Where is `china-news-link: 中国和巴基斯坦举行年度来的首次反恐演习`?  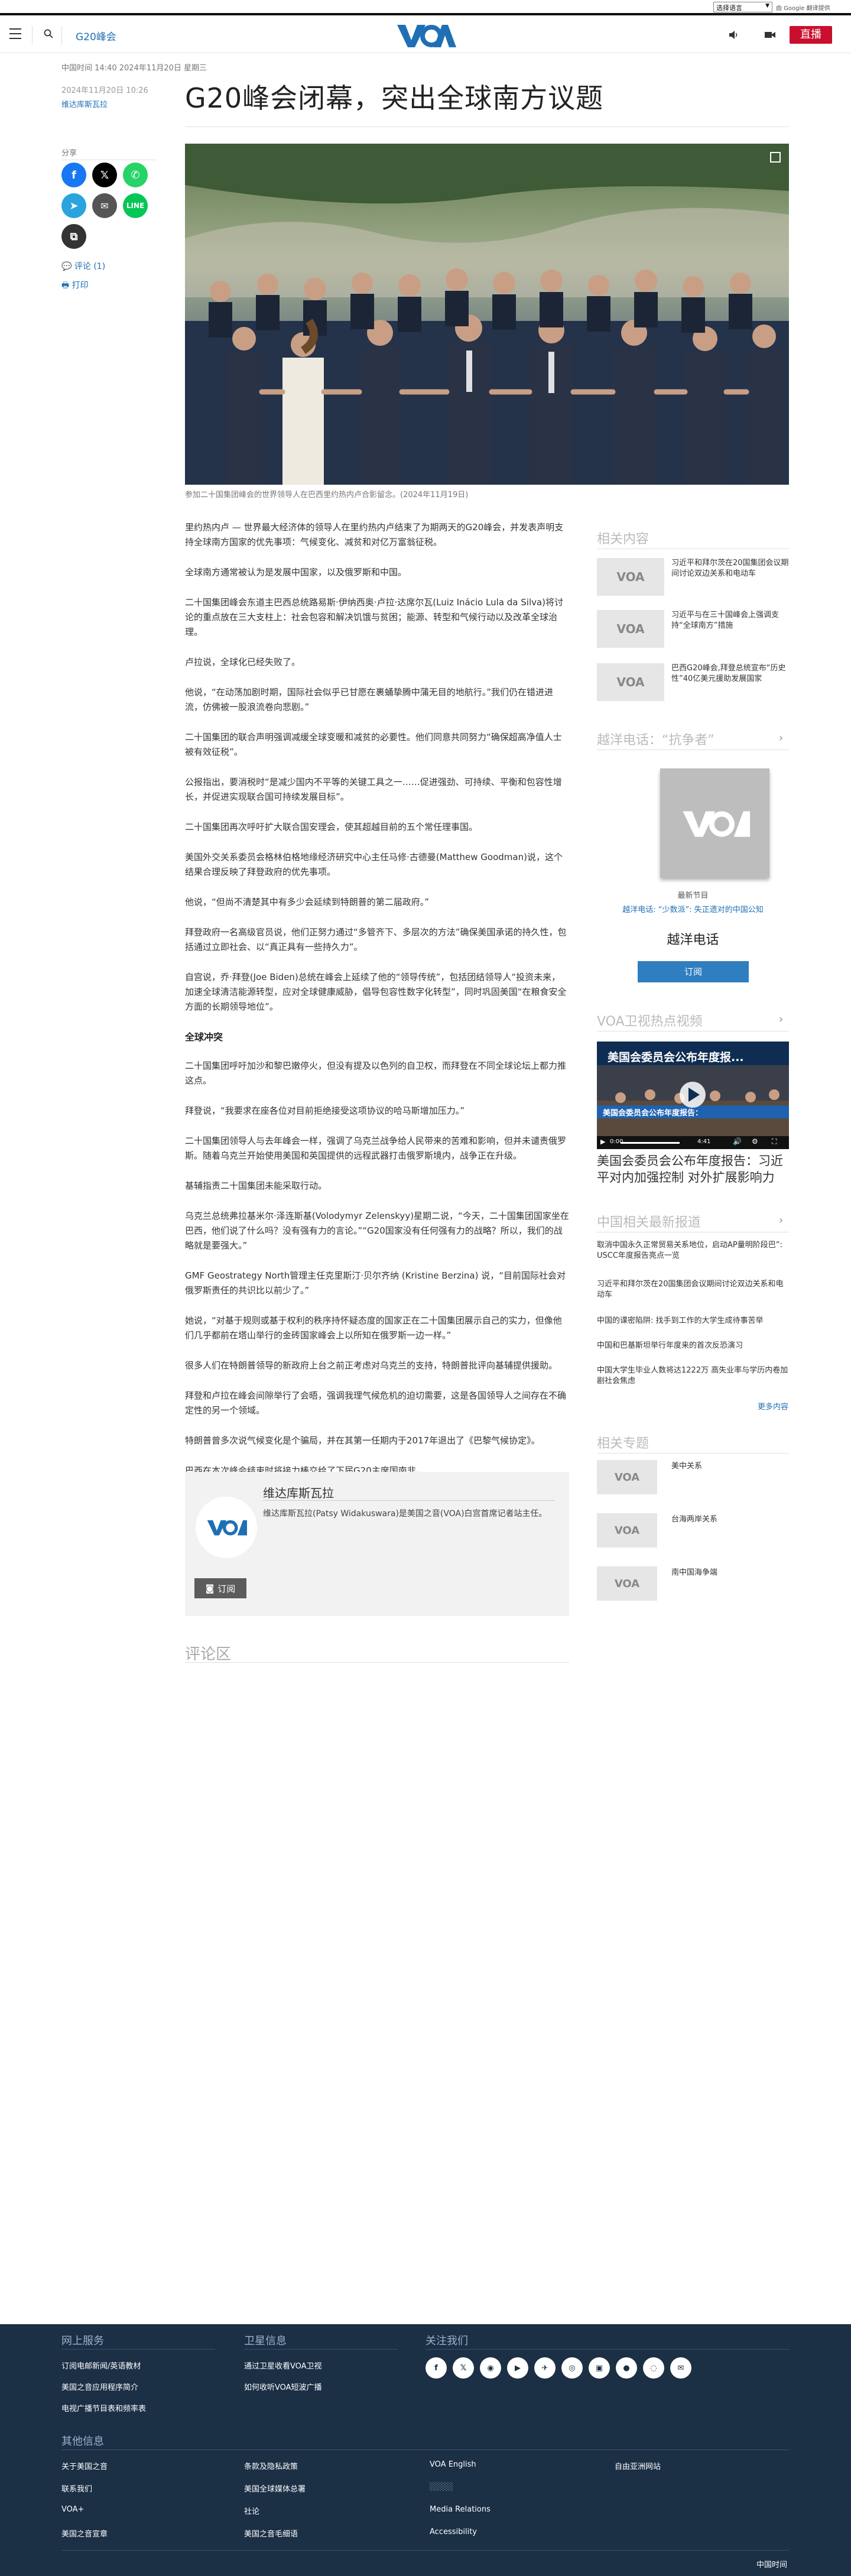 china-news-link: 中国和巴基斯坦举行年度来的首次反恐演习 is located at coordinates (693, 1346).